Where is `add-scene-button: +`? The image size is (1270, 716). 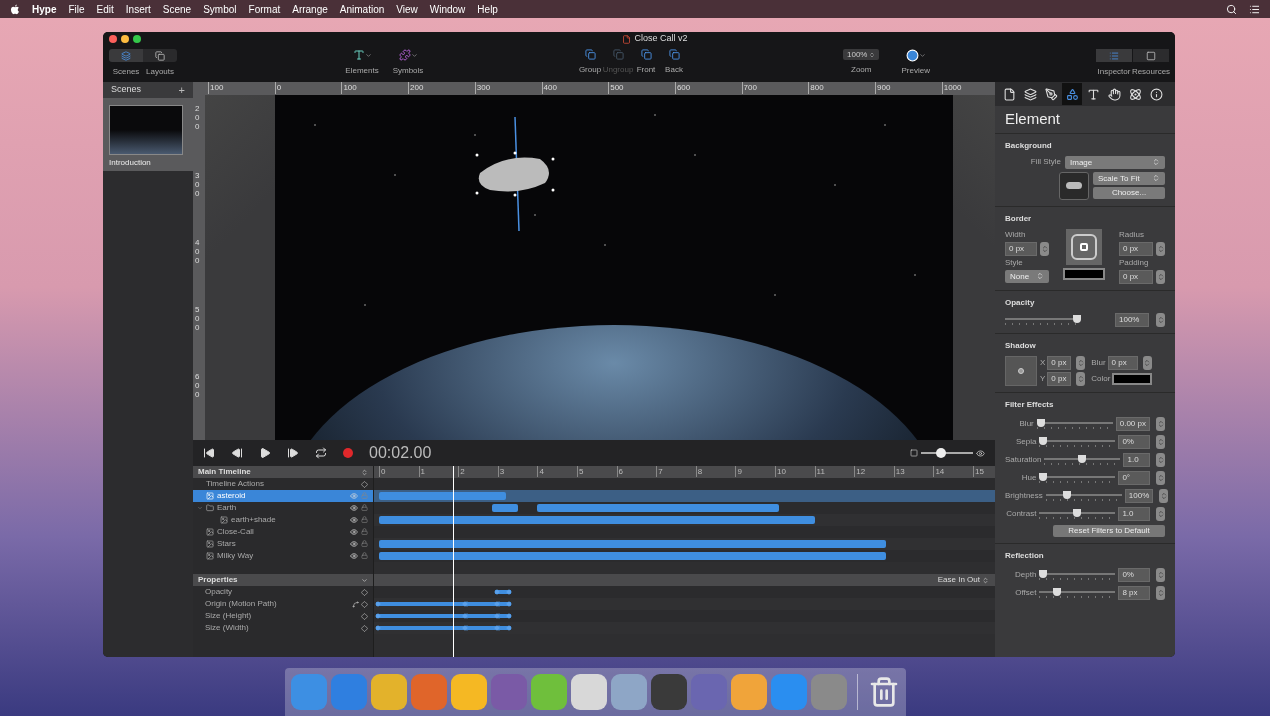
add-scene-button: + is located at coordinates (181, 90).